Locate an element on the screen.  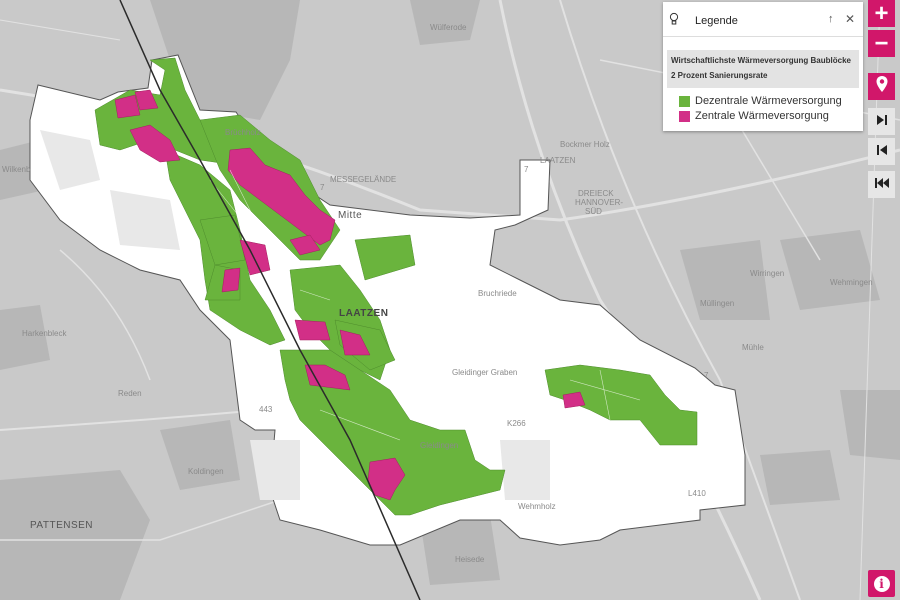
label-gleidingen: Gleidingen is located at coordinates (439, 445).